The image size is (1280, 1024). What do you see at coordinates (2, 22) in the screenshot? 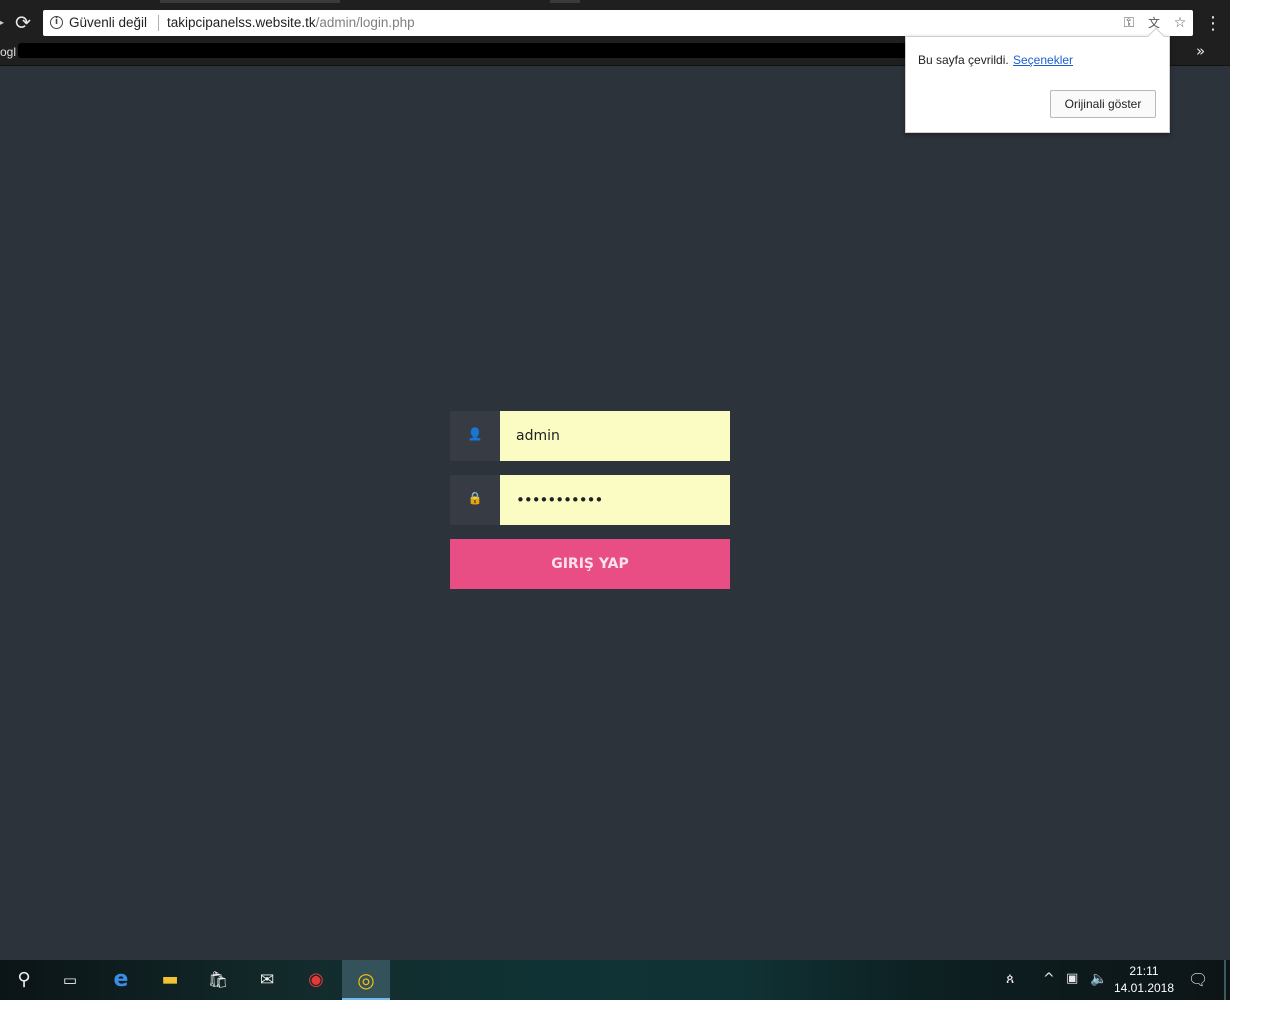
I see `back-icon: ▸` at bounding box center [2, 22].